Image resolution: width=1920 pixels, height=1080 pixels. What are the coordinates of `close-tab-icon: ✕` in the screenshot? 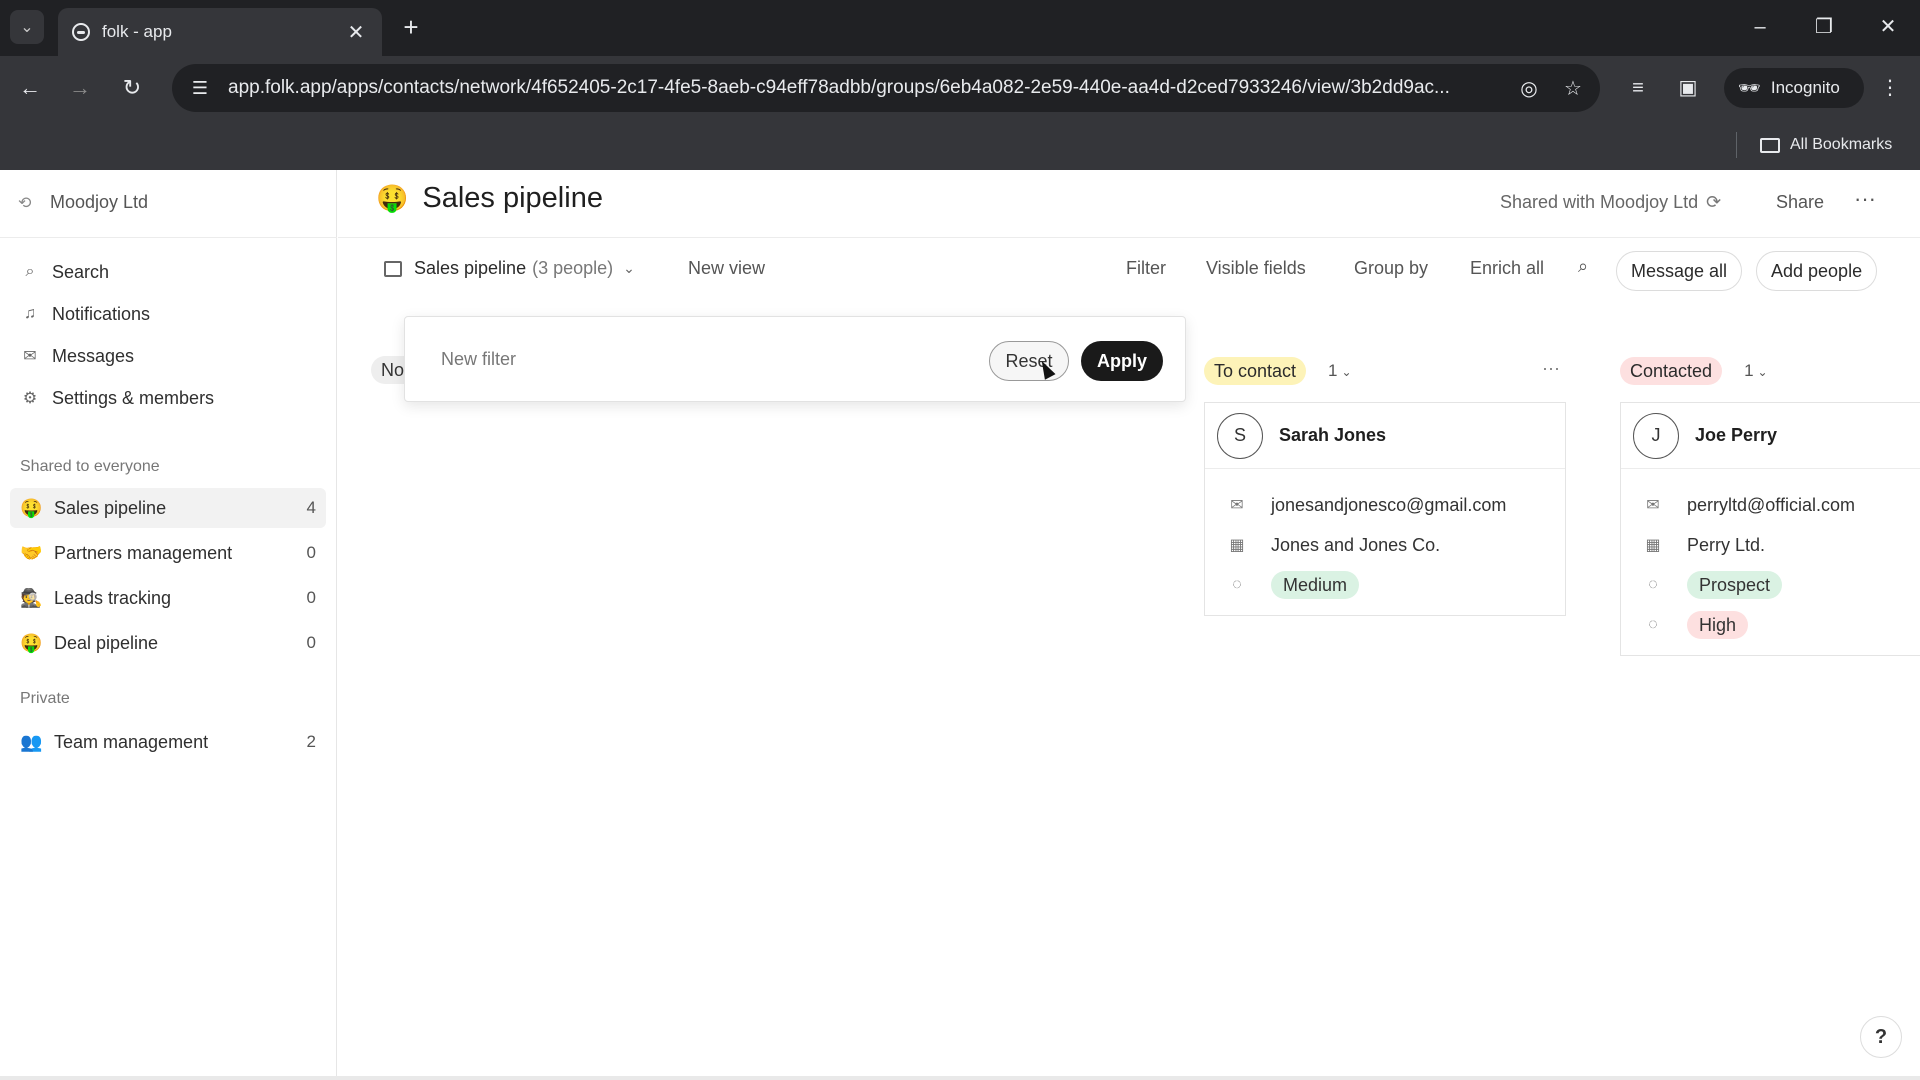 It's located at (356, 32).